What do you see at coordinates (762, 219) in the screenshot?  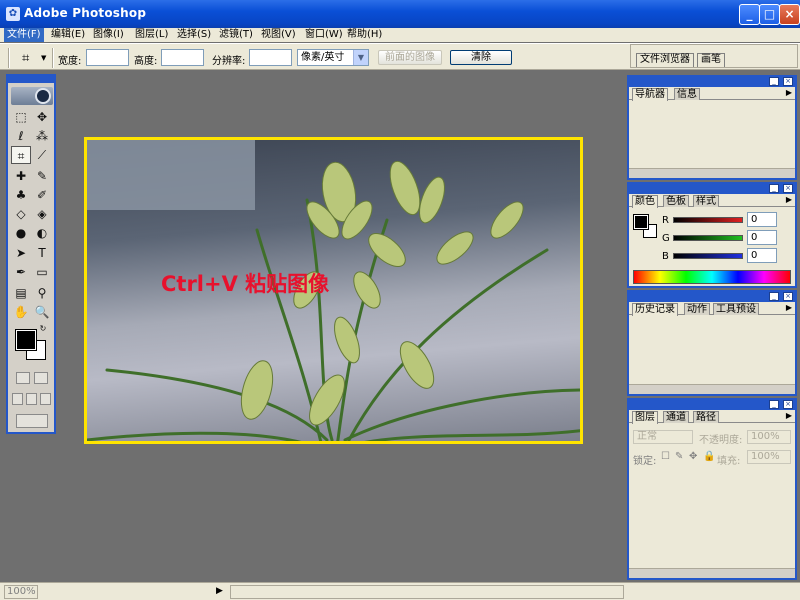 I see `red-value: 0` at bounding box center [762, 219].